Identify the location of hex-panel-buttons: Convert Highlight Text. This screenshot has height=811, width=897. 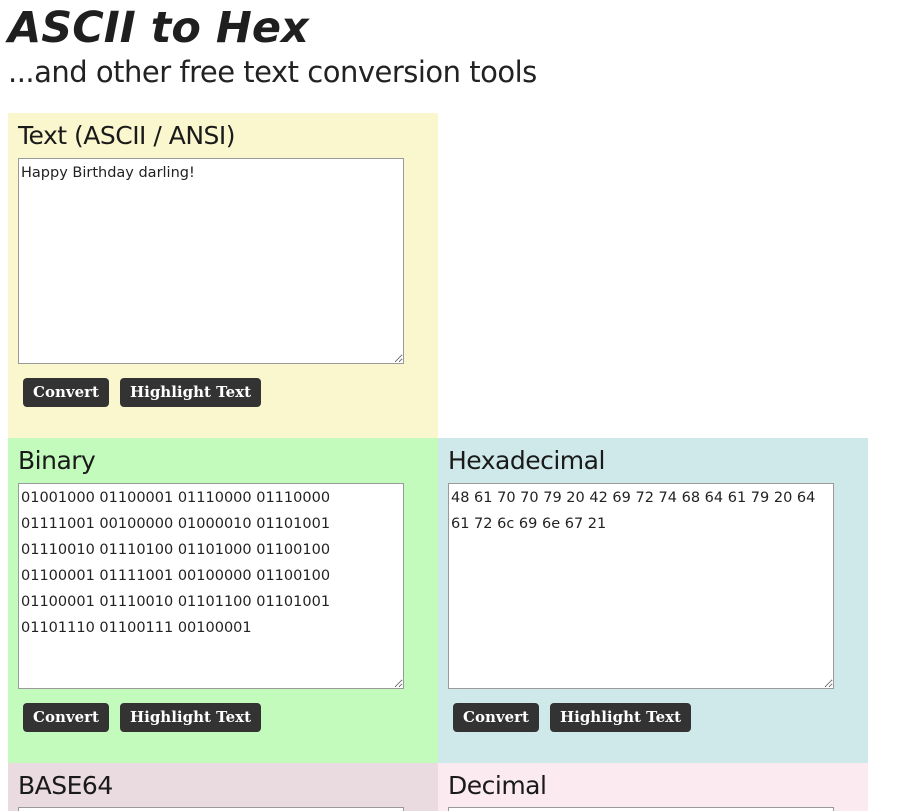
(572, 717).